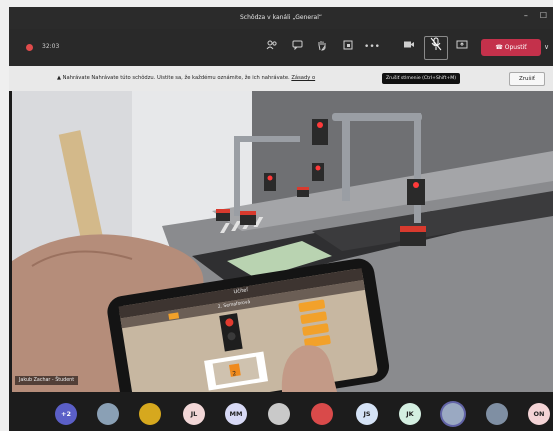  Describe the element at coordinates (546, 47) in the screenshot. I see `chevron-down-icon: ∨` at that location.